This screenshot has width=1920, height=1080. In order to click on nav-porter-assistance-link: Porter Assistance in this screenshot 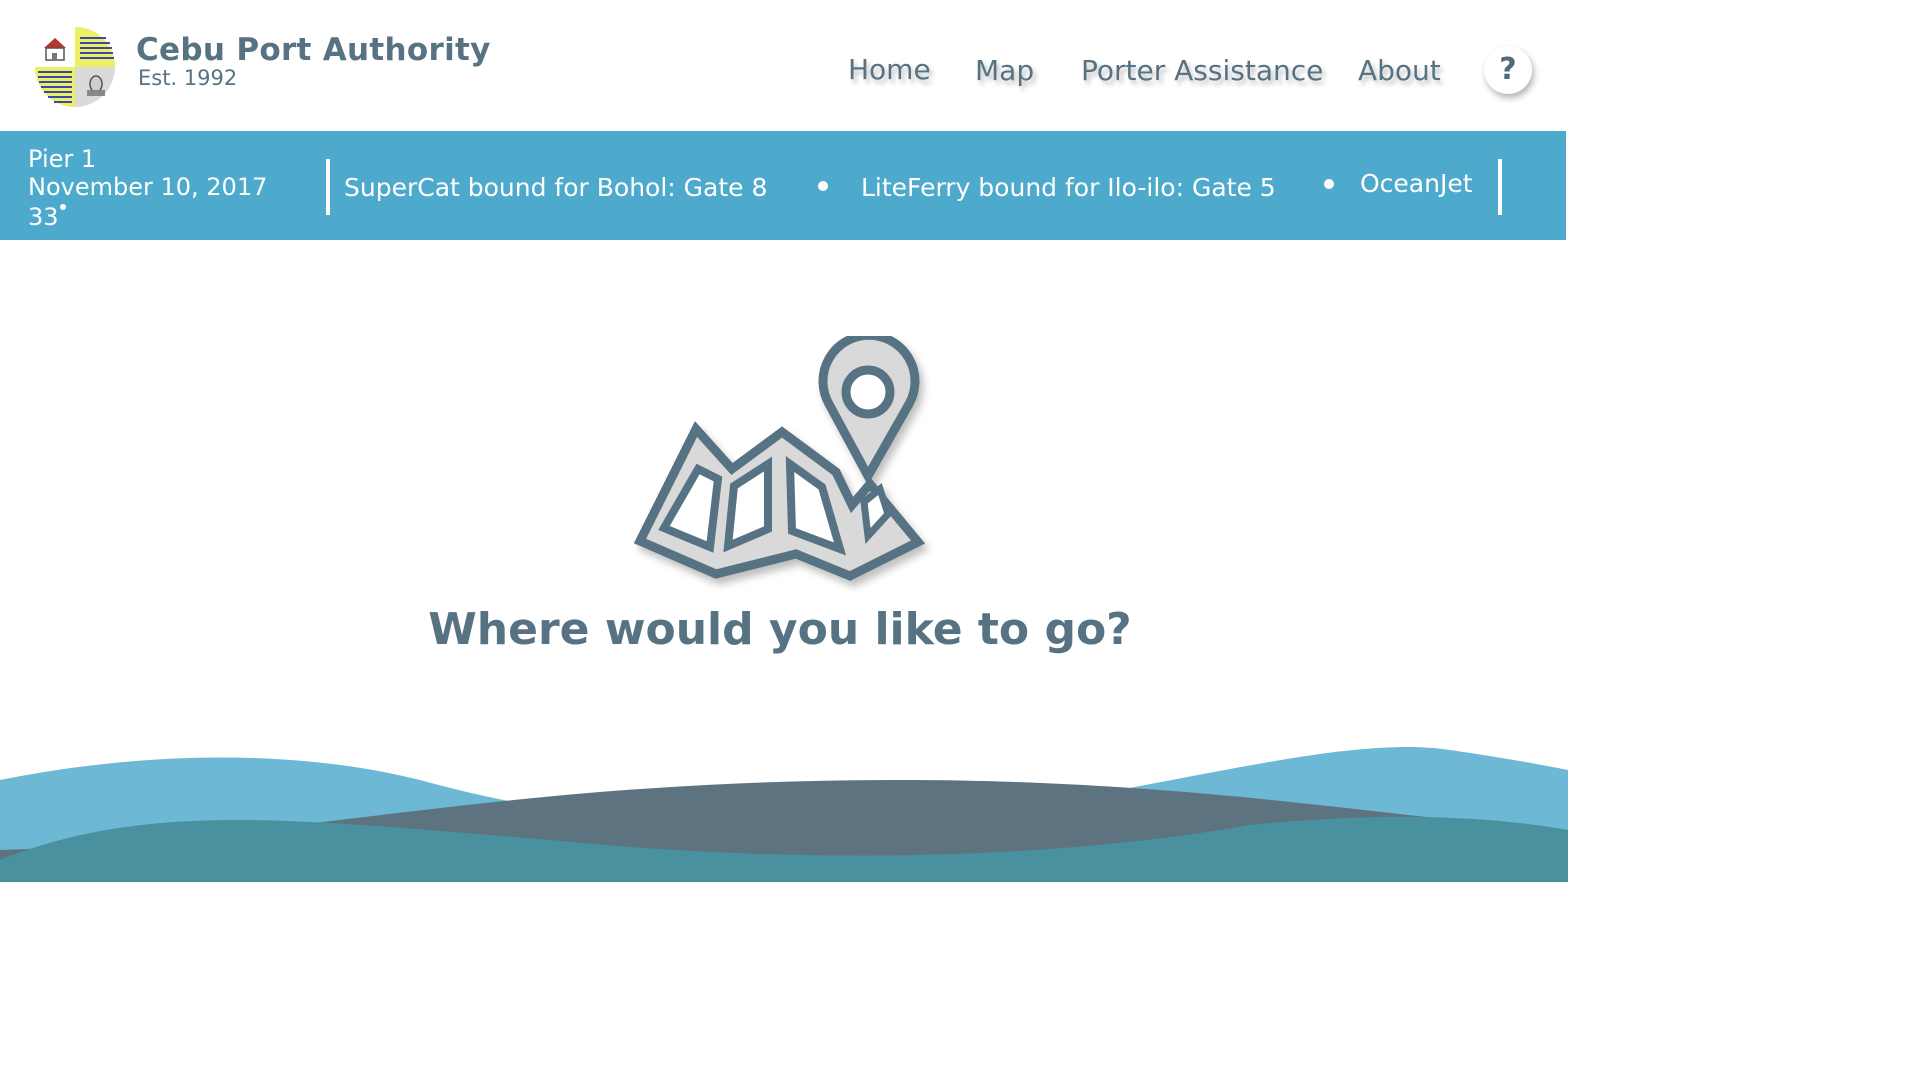, I will do `click(1202, 70)`.